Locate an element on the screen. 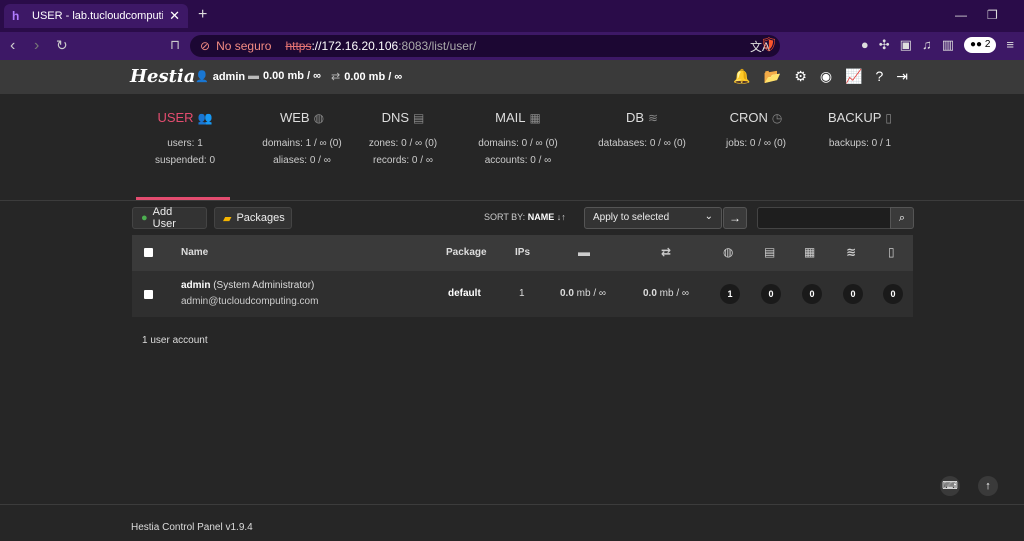  sort-icon: ↓↑ is located at coordinates (561, 217).